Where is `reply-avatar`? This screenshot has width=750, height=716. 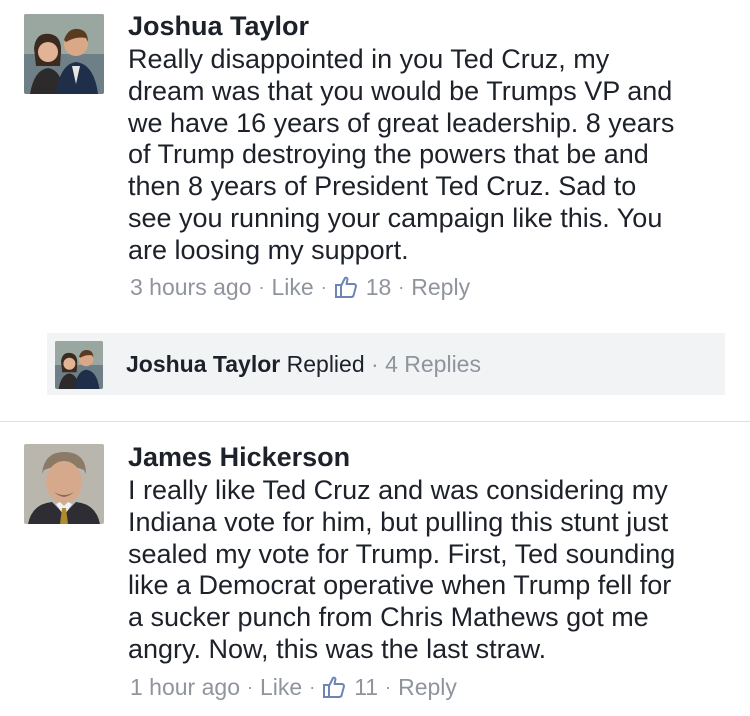
reply-avatar is located at coordinates (79, 365).